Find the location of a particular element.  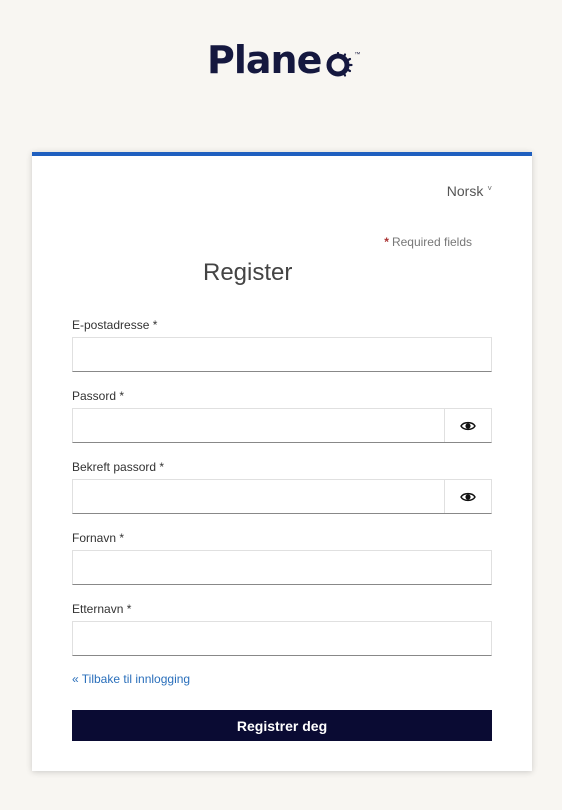

first-name-input is located at coordinates (282, 567).